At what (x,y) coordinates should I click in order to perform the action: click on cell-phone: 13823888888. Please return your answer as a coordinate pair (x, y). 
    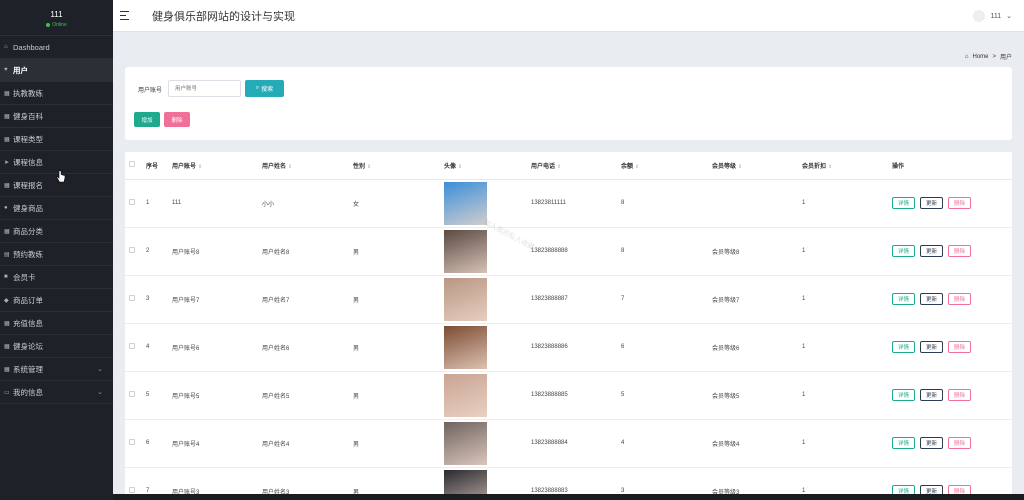
    Looking at the image, I should click on (576, 251).